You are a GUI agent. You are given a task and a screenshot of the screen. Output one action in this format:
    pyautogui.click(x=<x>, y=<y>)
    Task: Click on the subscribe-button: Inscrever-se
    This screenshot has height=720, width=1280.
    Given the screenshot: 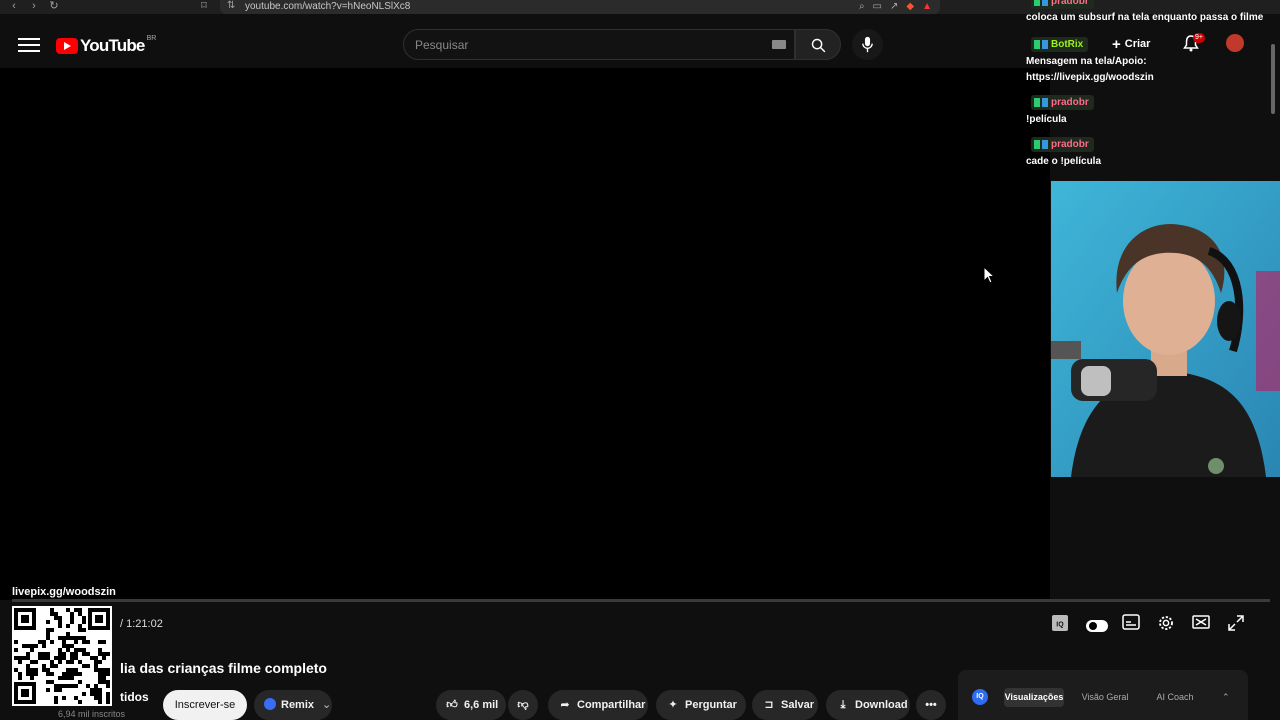 What is the action you would take?
    pyautogui.click(x=205, y=705)
    